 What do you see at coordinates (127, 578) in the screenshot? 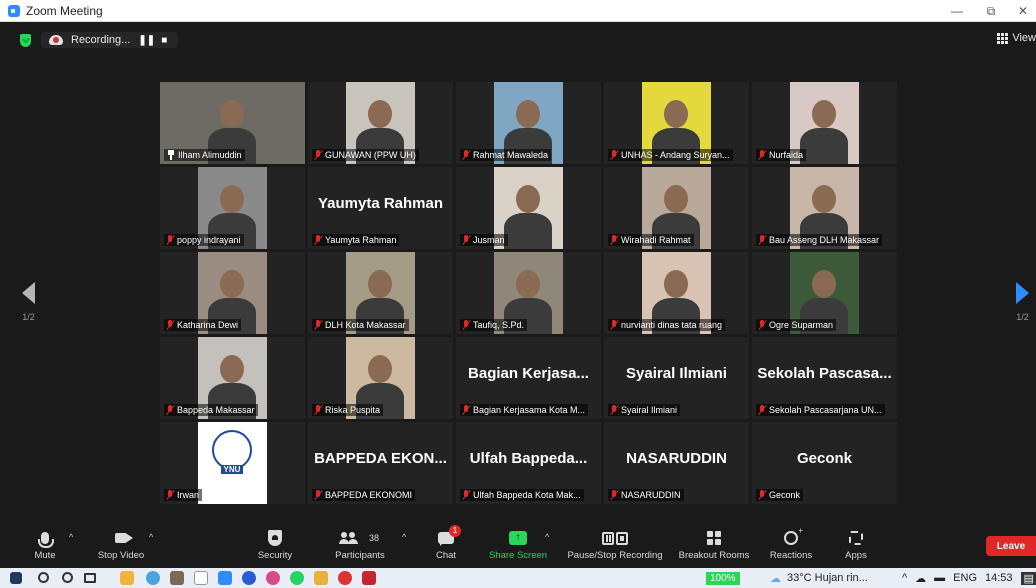
I see `file-explorer-icon` at bounding box center [127, 578].